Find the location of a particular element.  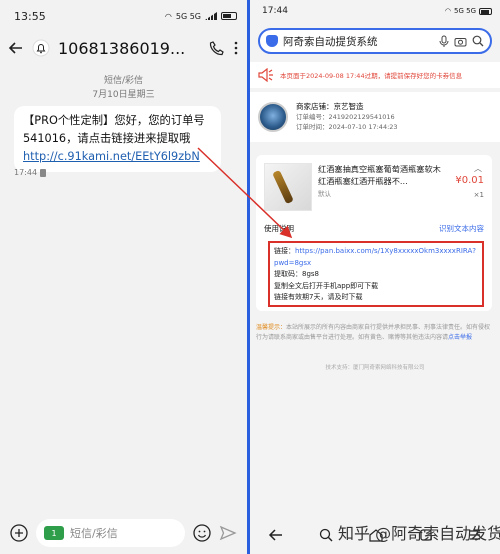

emoji-icon is located at coordinates (202, 533).